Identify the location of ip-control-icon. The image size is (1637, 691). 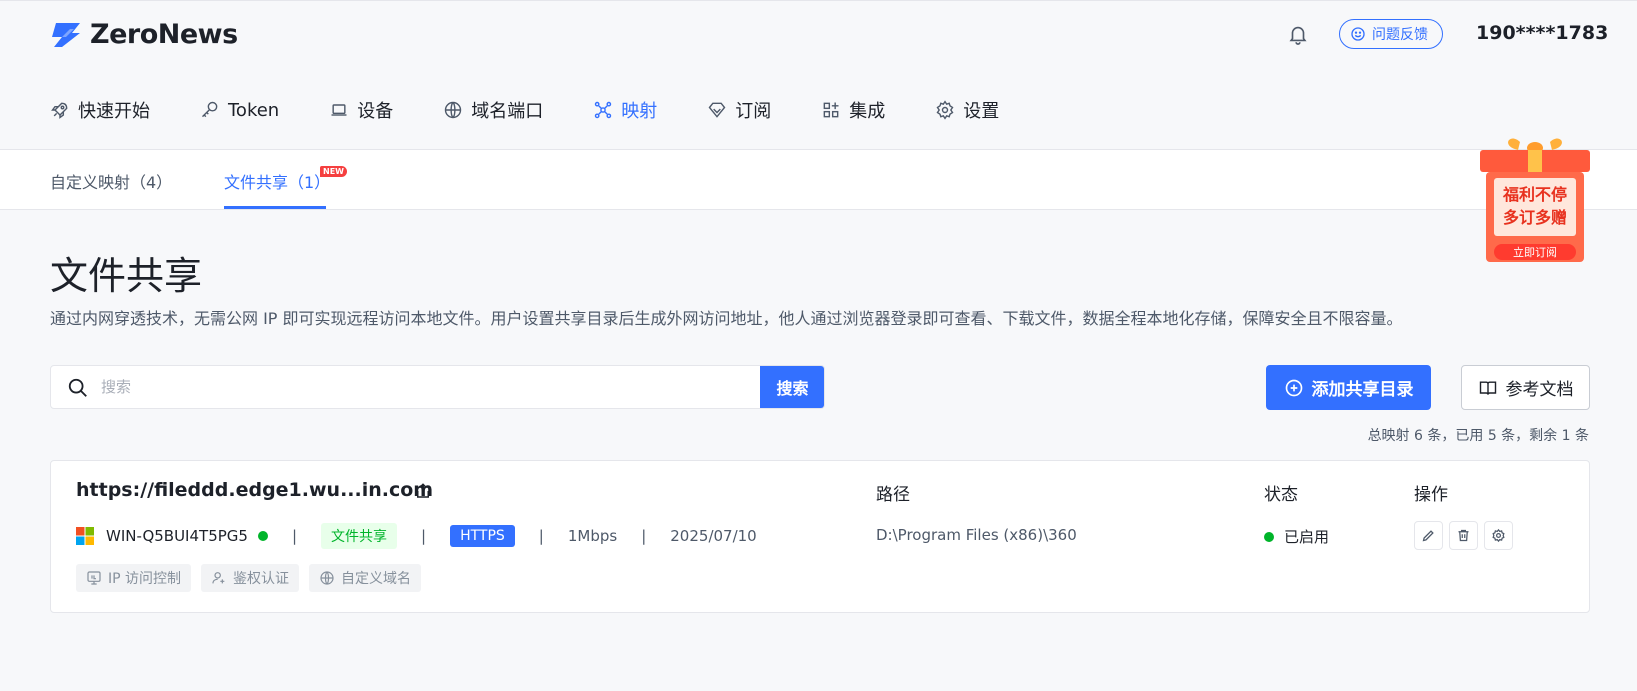
(94, 578).